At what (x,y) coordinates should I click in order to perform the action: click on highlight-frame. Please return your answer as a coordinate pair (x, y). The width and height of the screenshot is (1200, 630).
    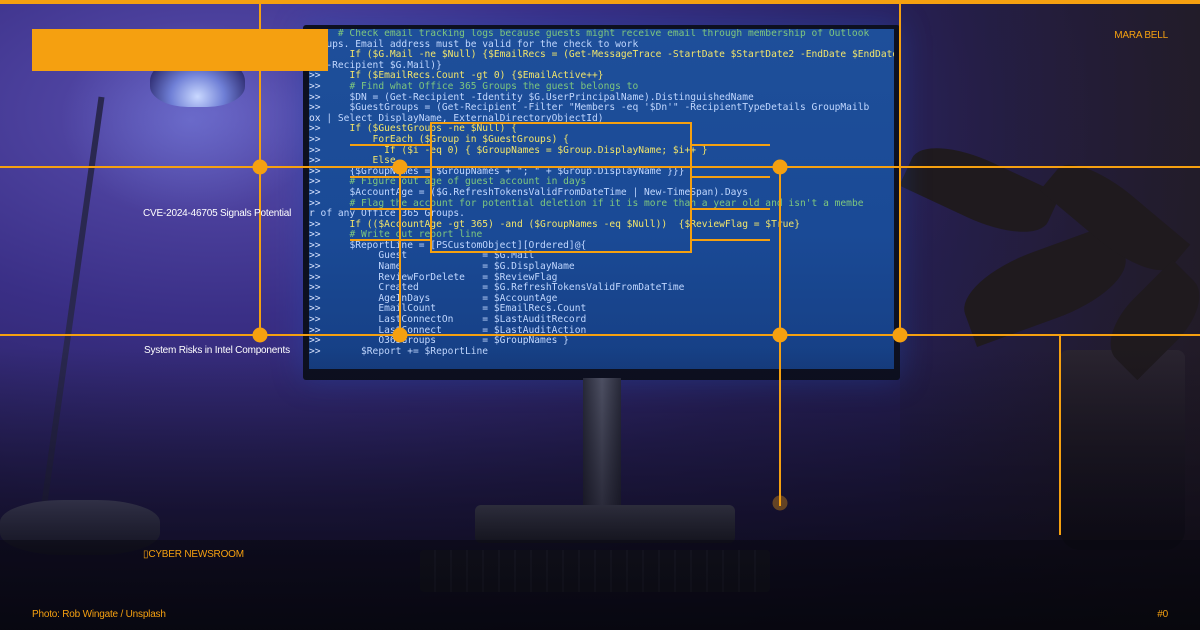
    Looking at the image, I should click on (561, 187).